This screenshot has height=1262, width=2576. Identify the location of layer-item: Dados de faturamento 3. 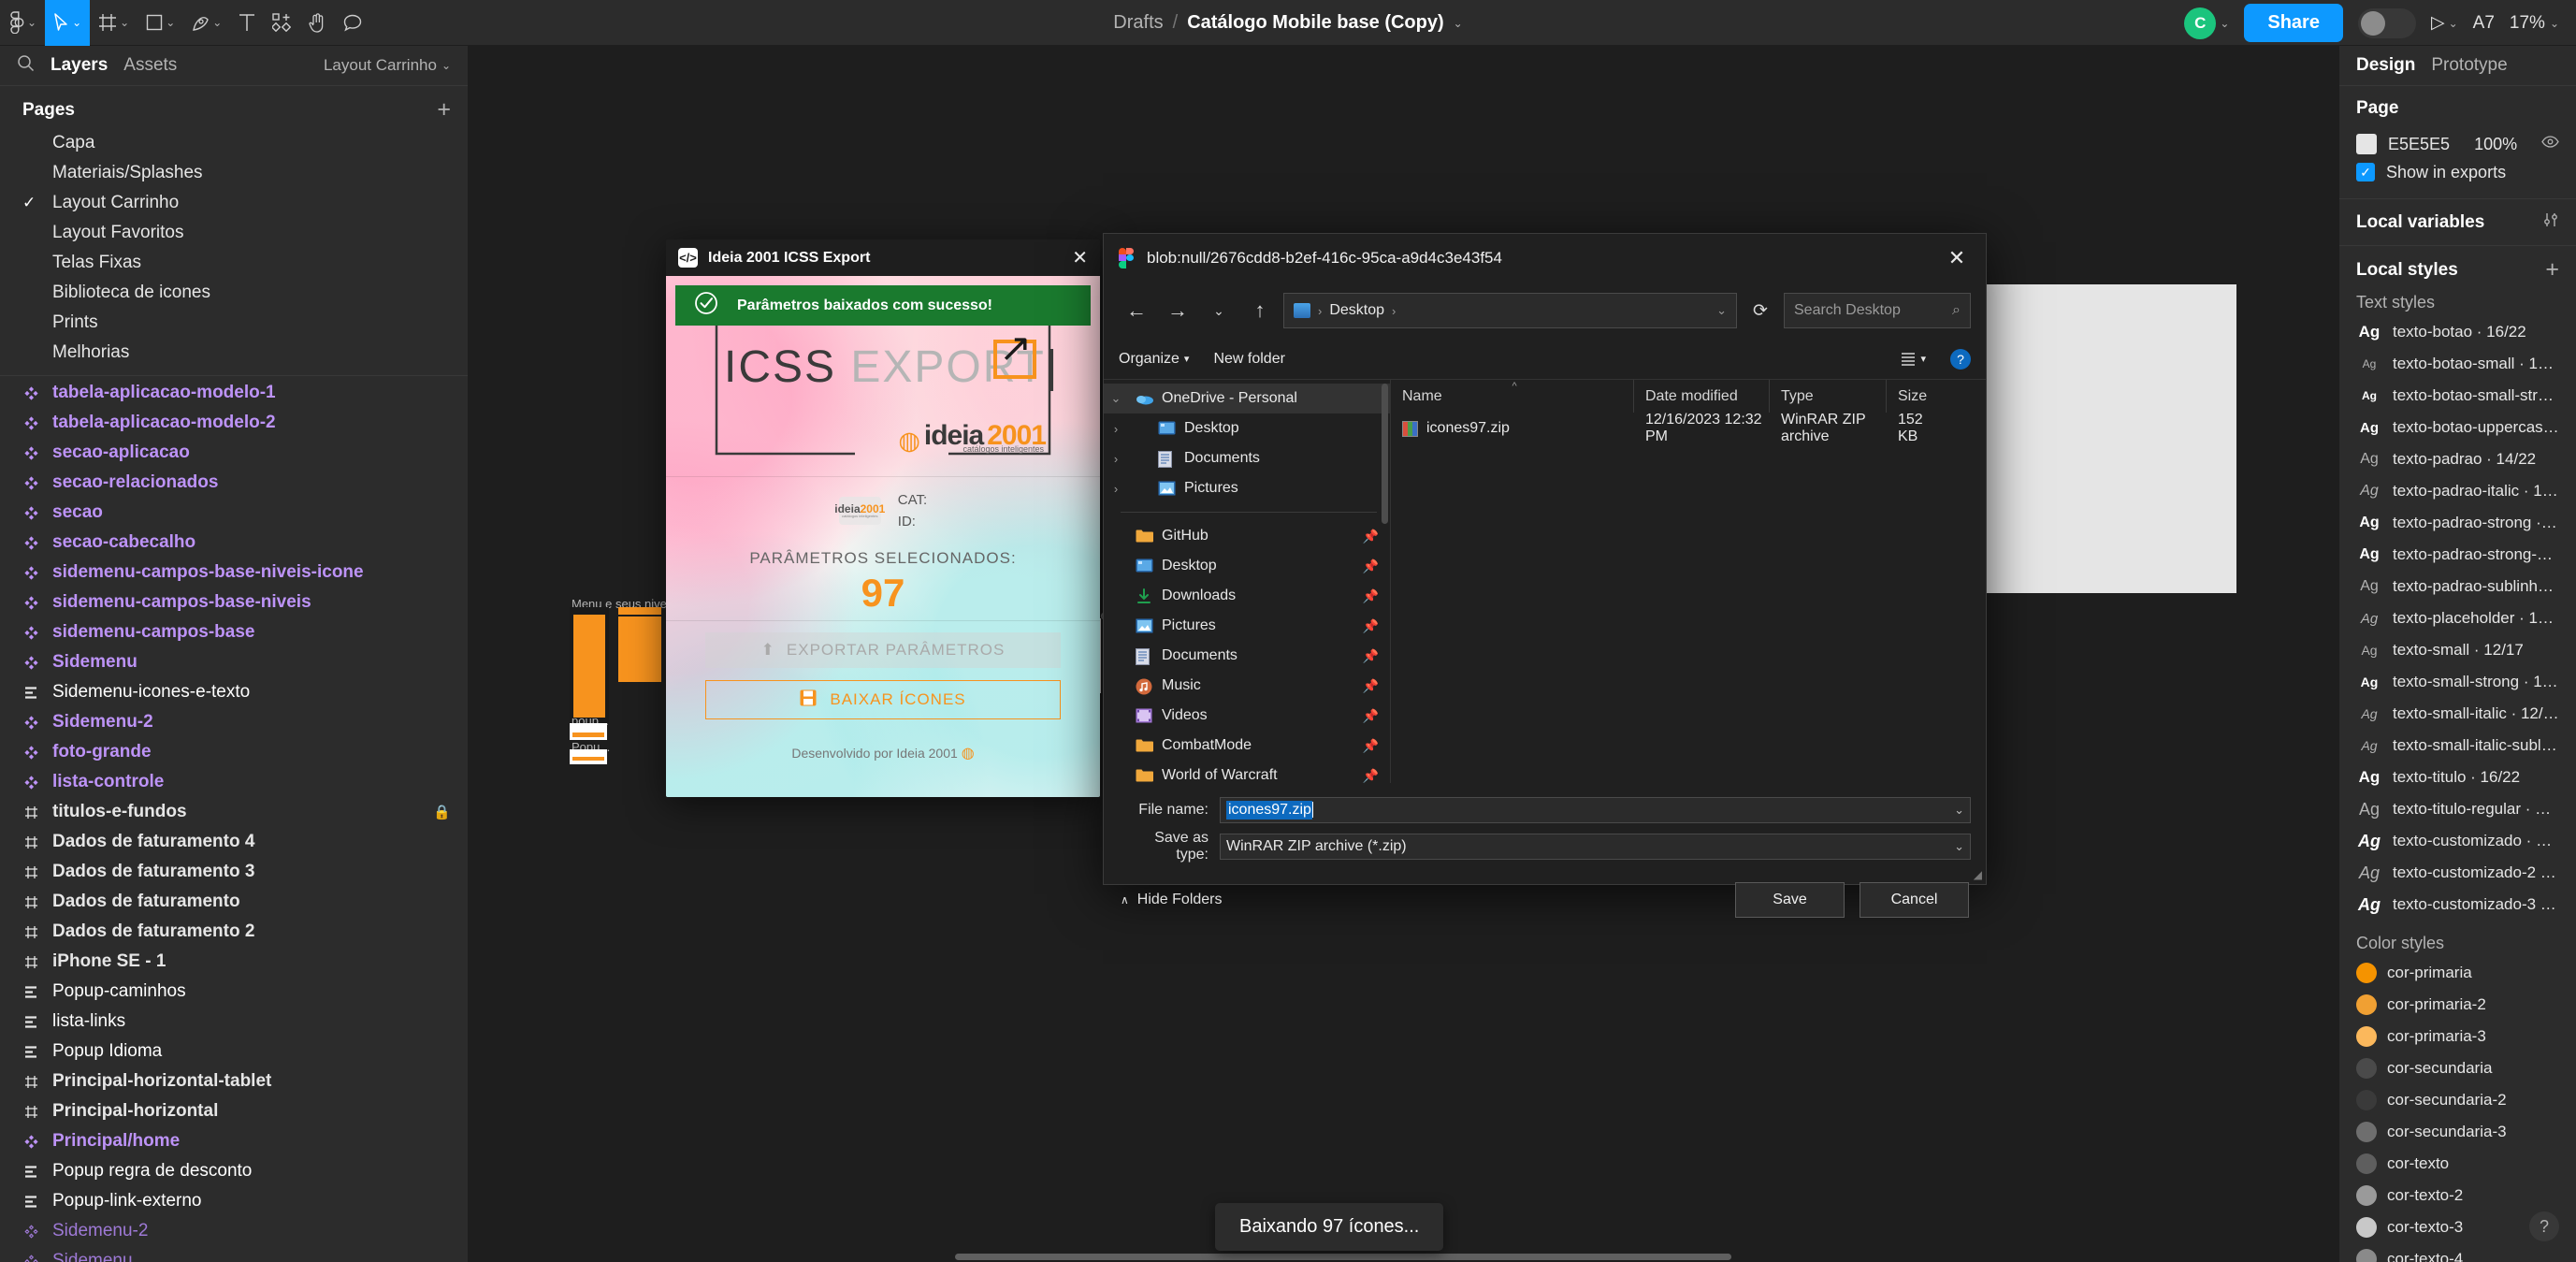
(234, 872).